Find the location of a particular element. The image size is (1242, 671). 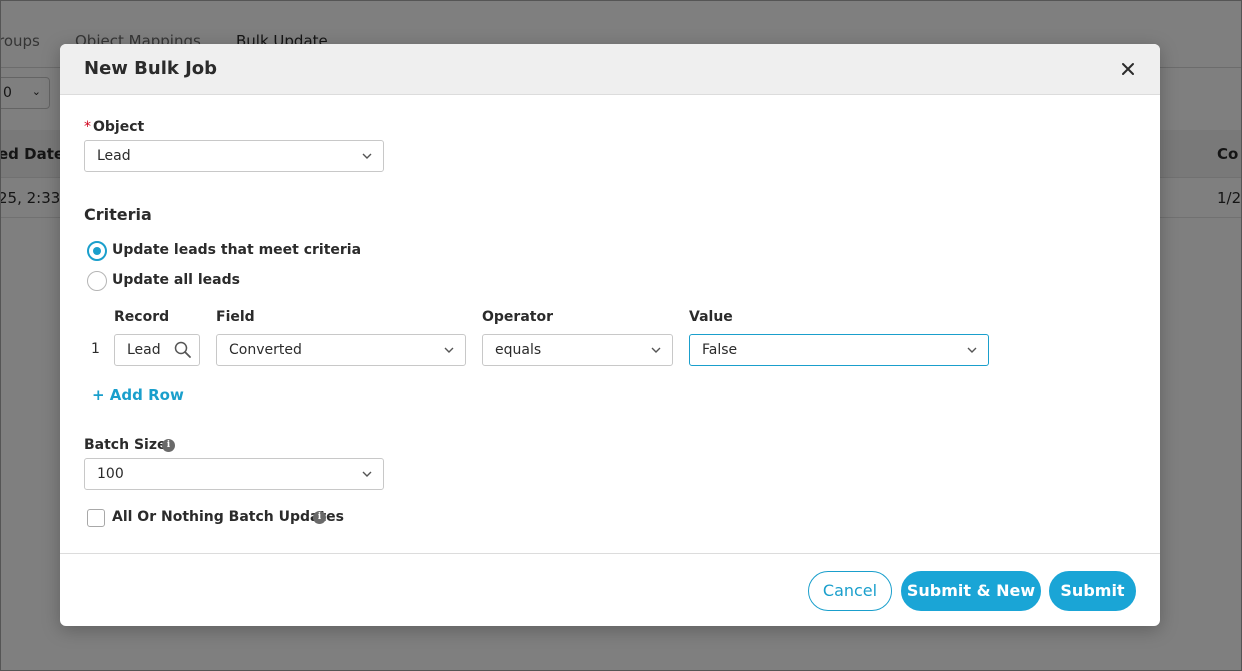

footer-divider is located at coordinates (610, 553).